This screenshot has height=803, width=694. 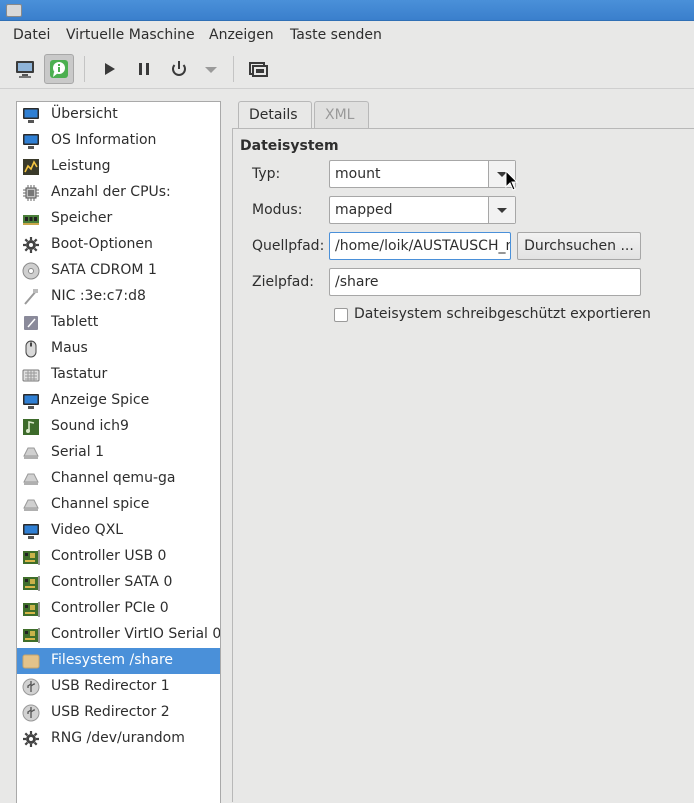 What do you see at coordinates (90, 426) in the screenshot?
I see `sidebar-item-label: Sound ich9` at bounding box center [90, 426].